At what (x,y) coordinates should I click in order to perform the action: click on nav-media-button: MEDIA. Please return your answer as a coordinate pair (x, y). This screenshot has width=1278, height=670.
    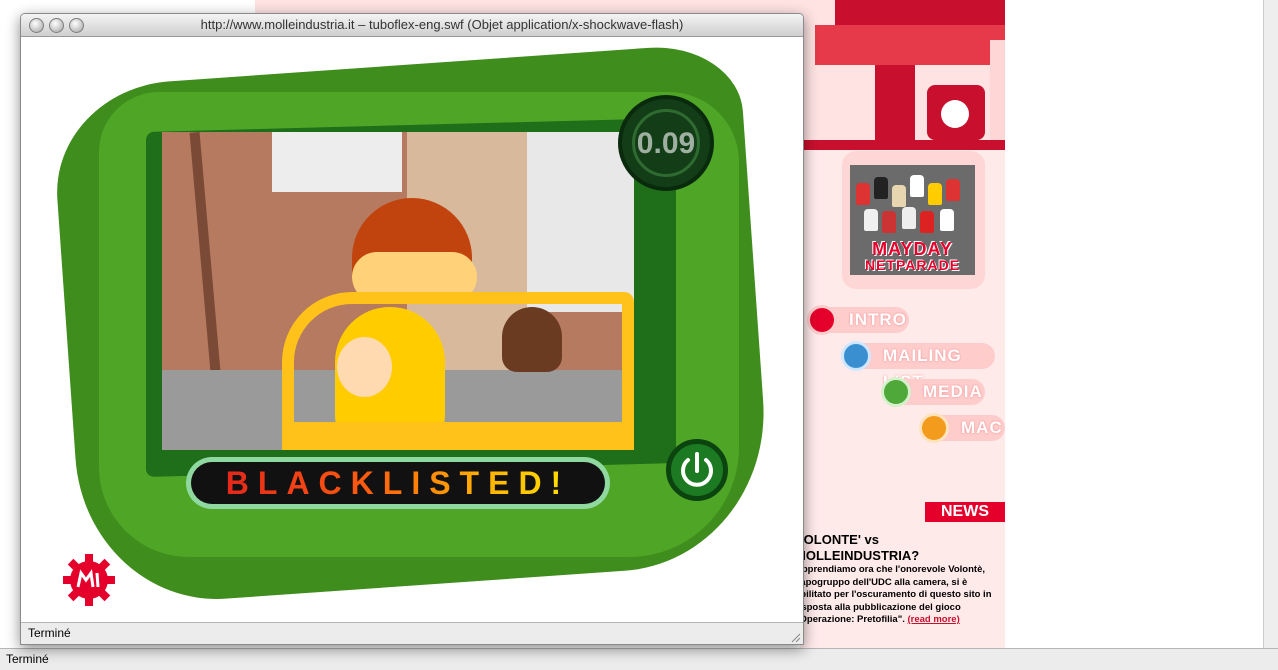
    Looking at the image, I should click on (933, 392).